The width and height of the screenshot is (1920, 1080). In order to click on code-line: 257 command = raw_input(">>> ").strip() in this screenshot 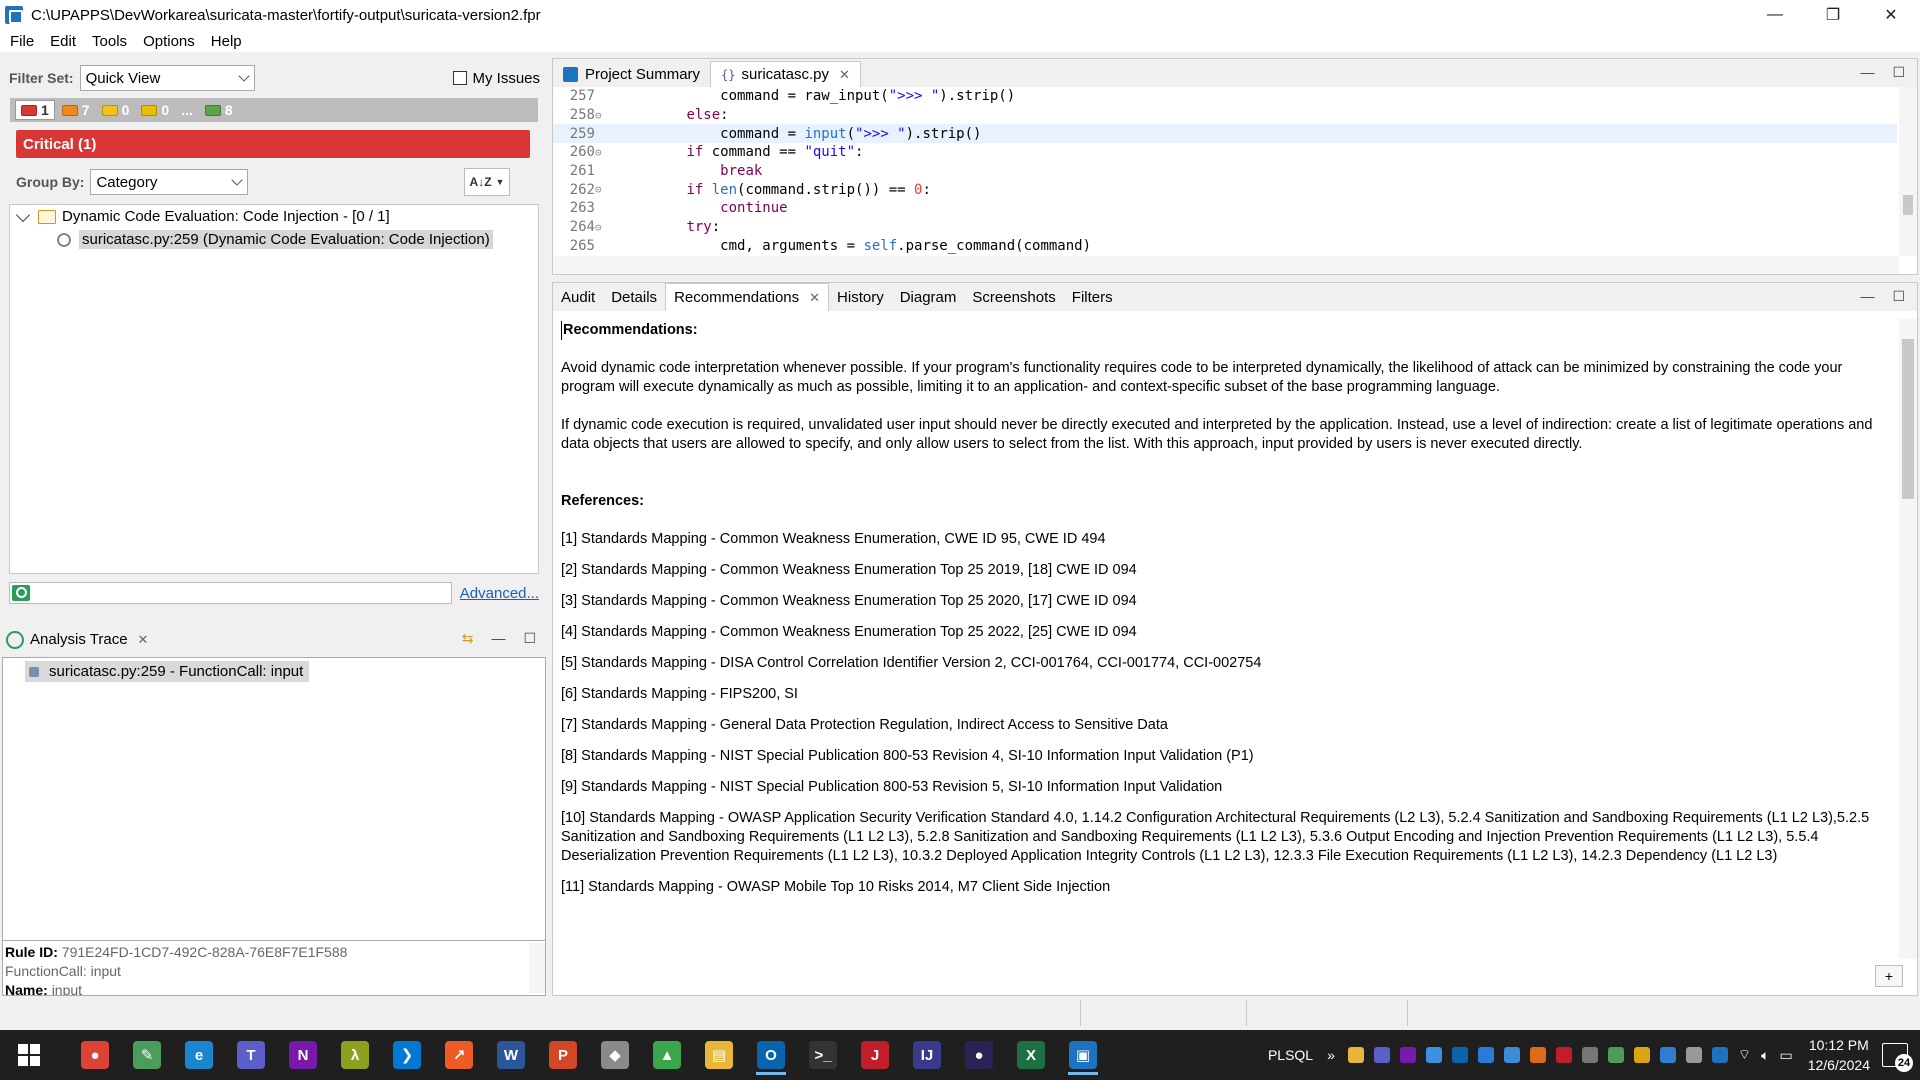, I will do `click(1225, 96)`.